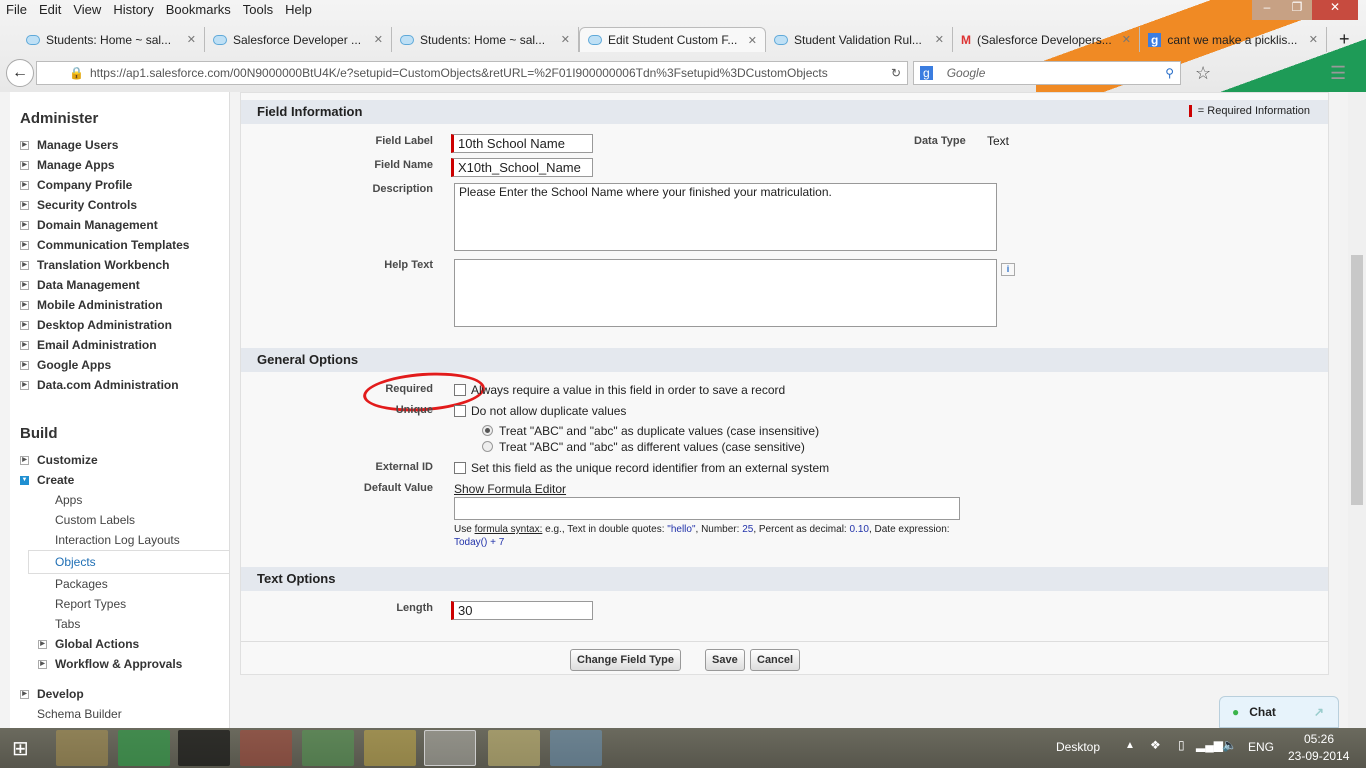  I want to click on file-explorer-icon, so click(82, 748).